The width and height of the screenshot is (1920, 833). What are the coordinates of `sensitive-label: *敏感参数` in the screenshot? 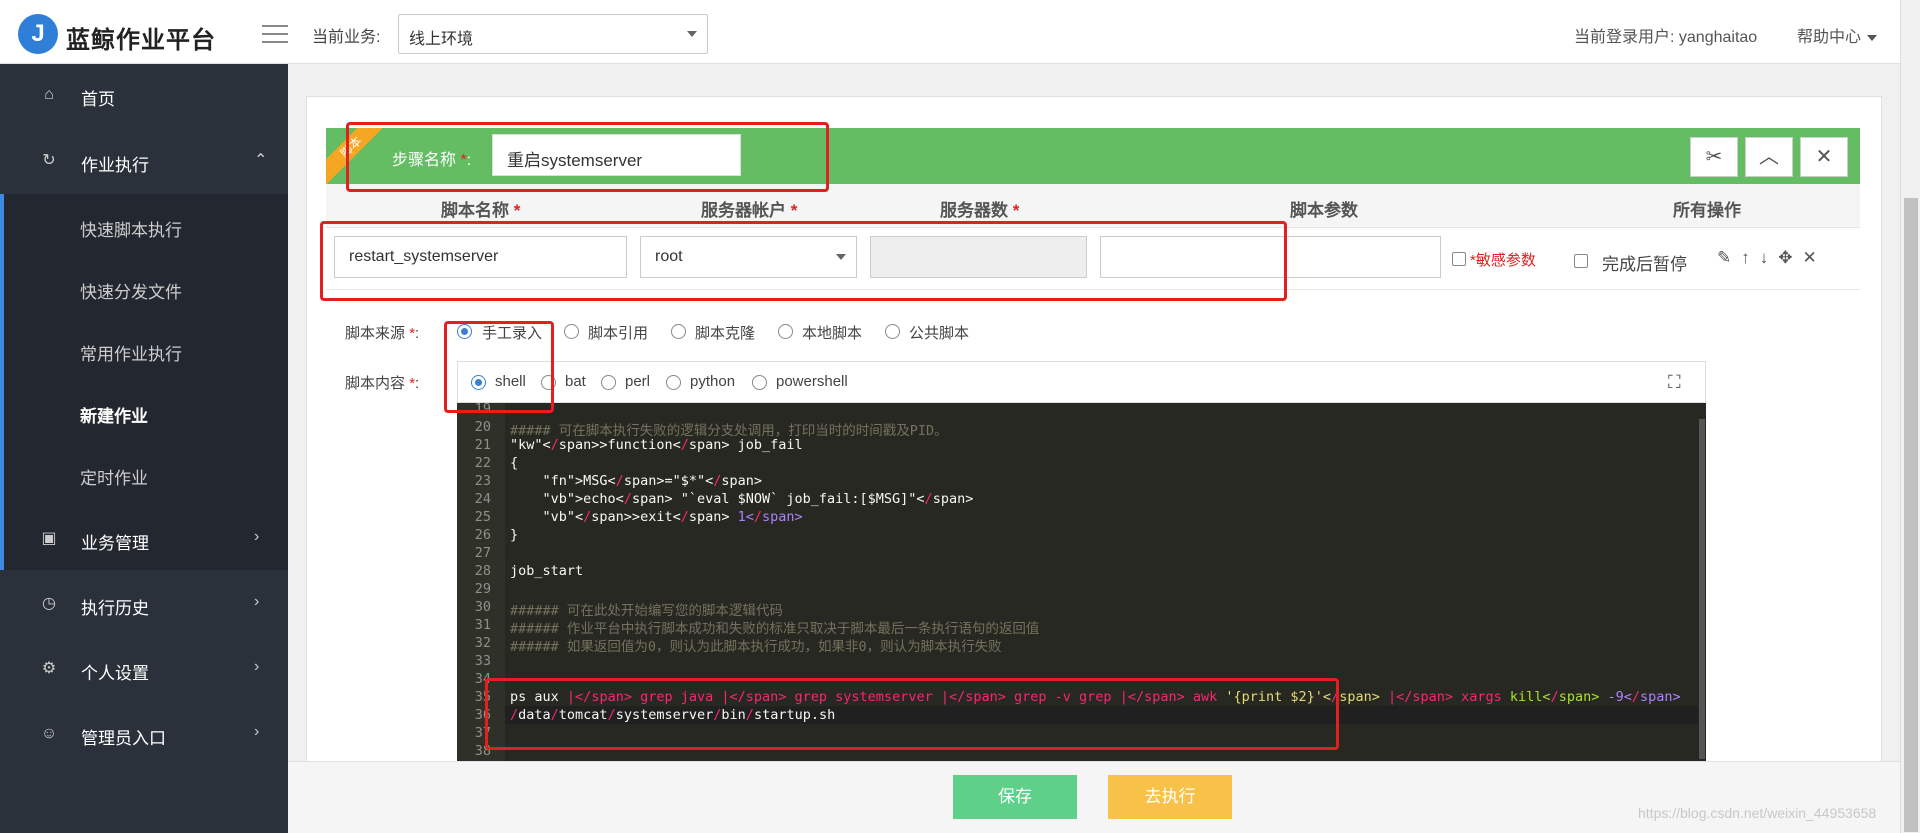 It's located at (1503, 260).